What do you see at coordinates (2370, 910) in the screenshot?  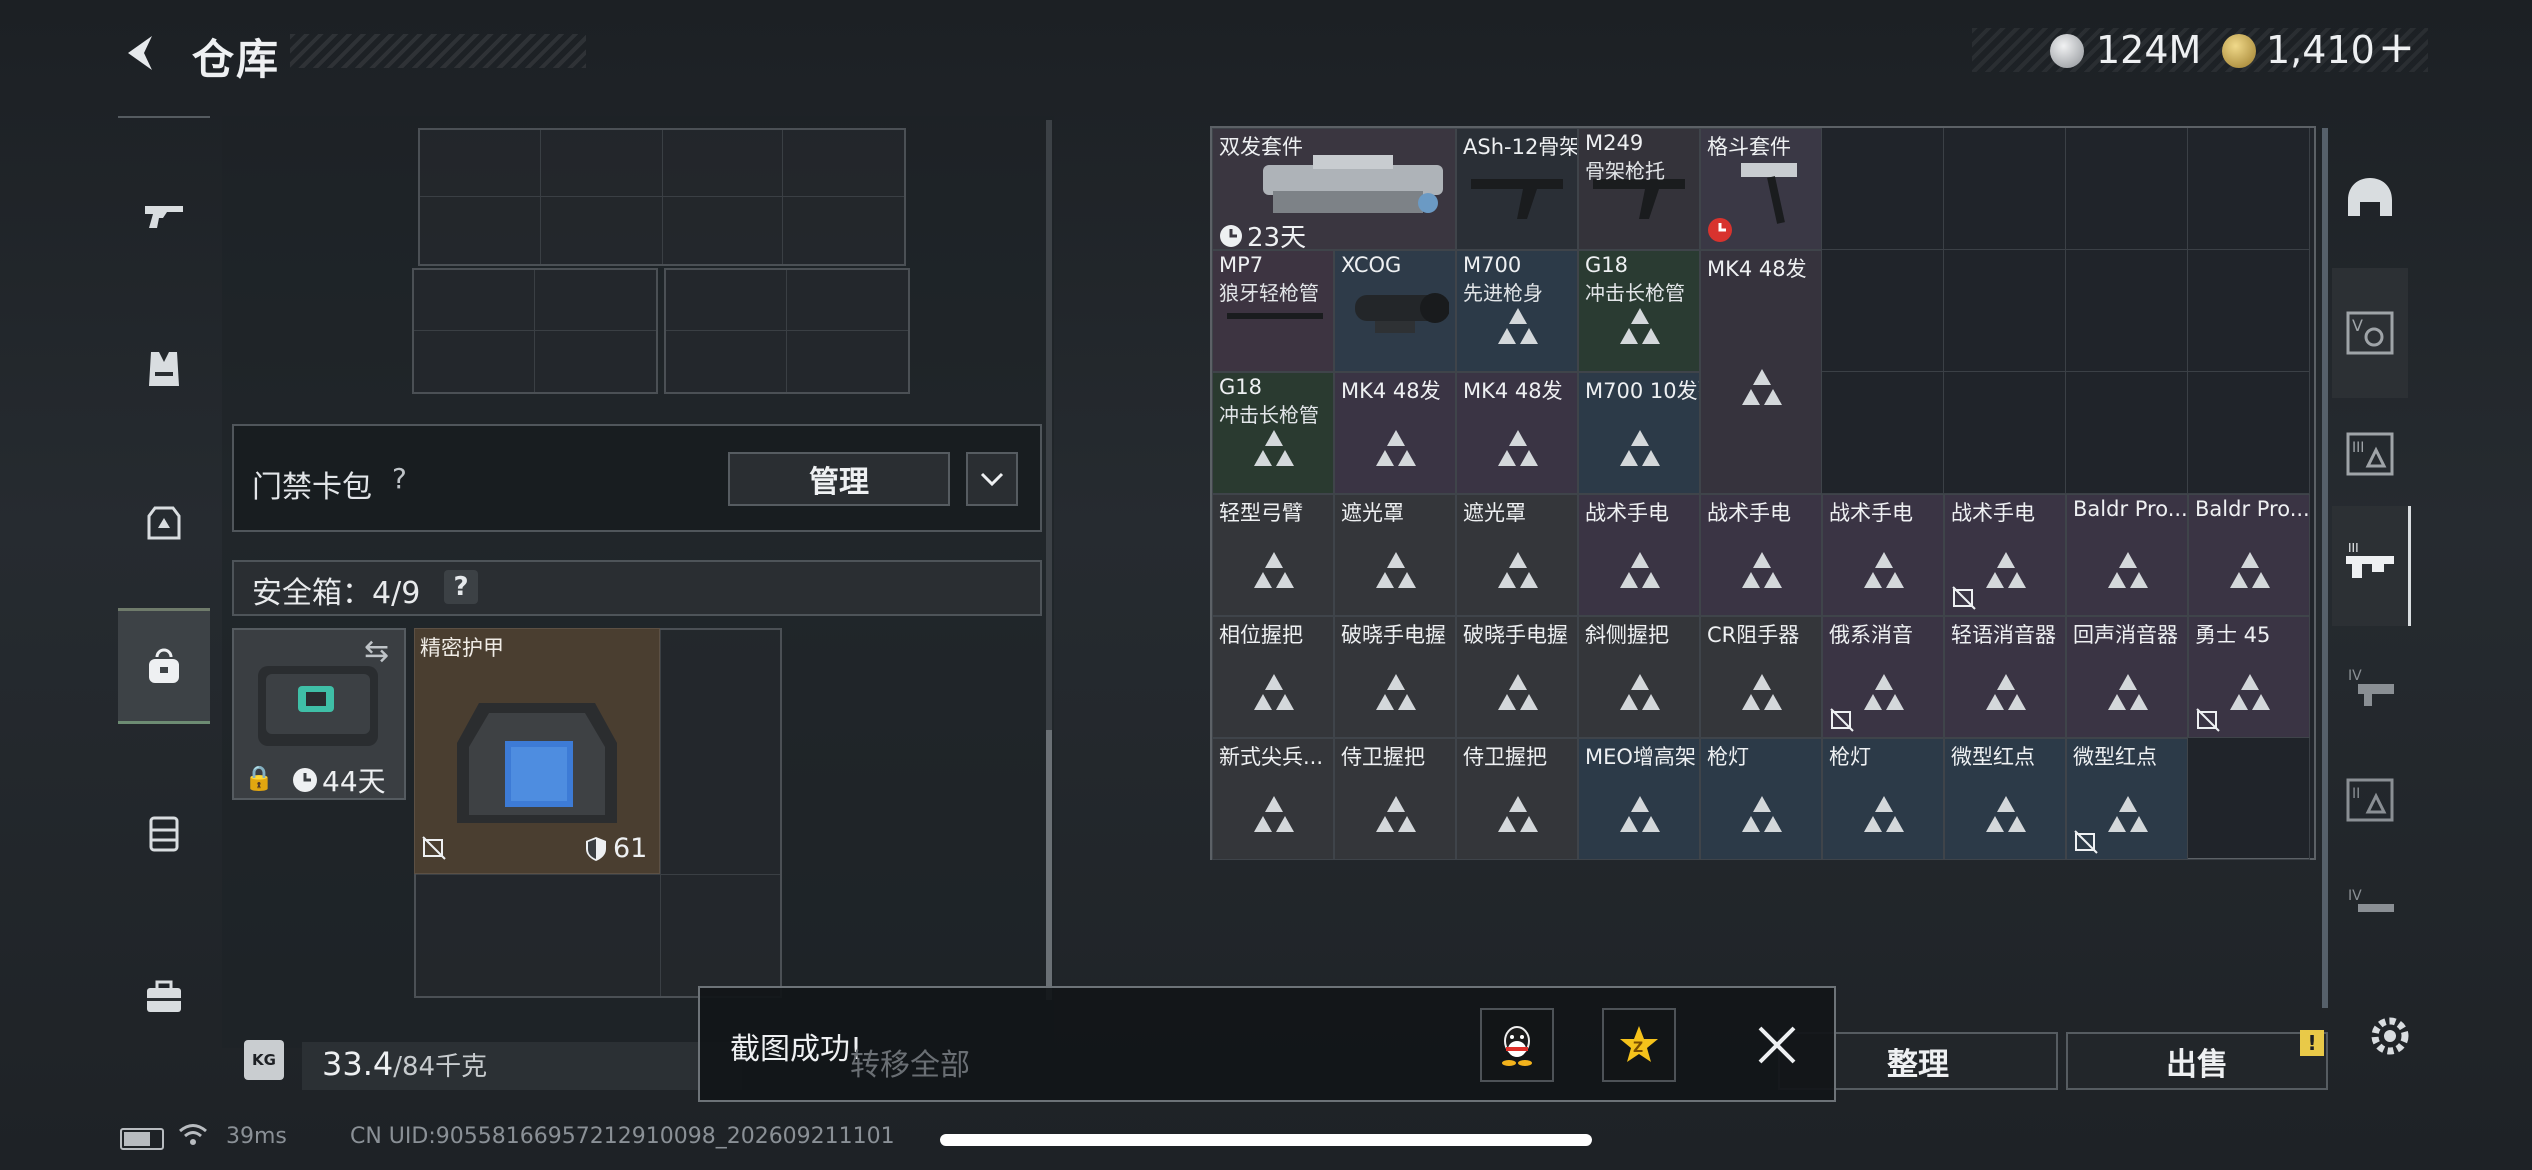 I see `nav-tier-iv-b: IV` at bounding box center [2370, 910].